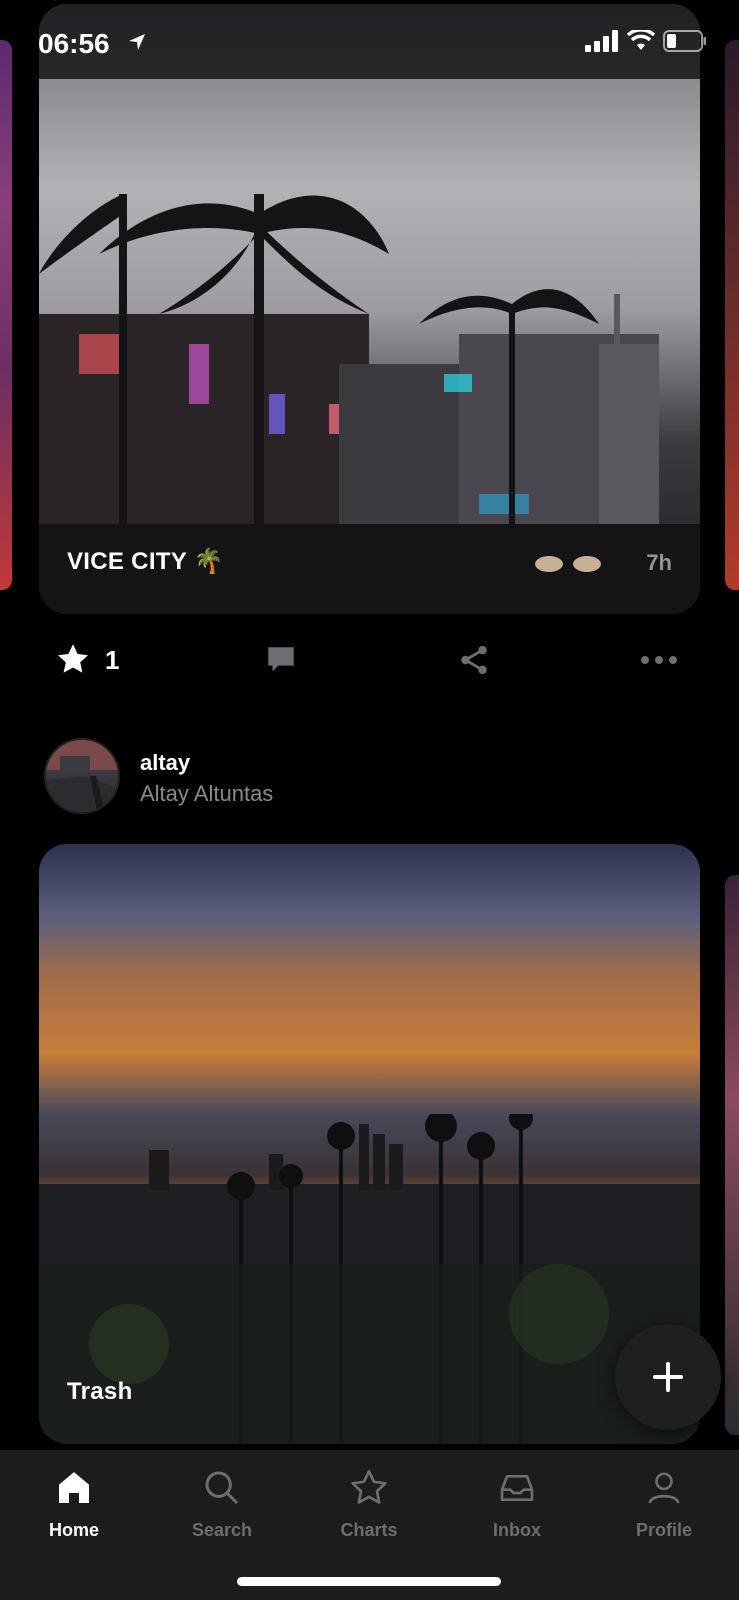 The width and height of the screenshot is (739, 1600). What do you see at coordinates (73, 658) in the screenshot?
I see `star-icon` at bounding box center [73, 658].